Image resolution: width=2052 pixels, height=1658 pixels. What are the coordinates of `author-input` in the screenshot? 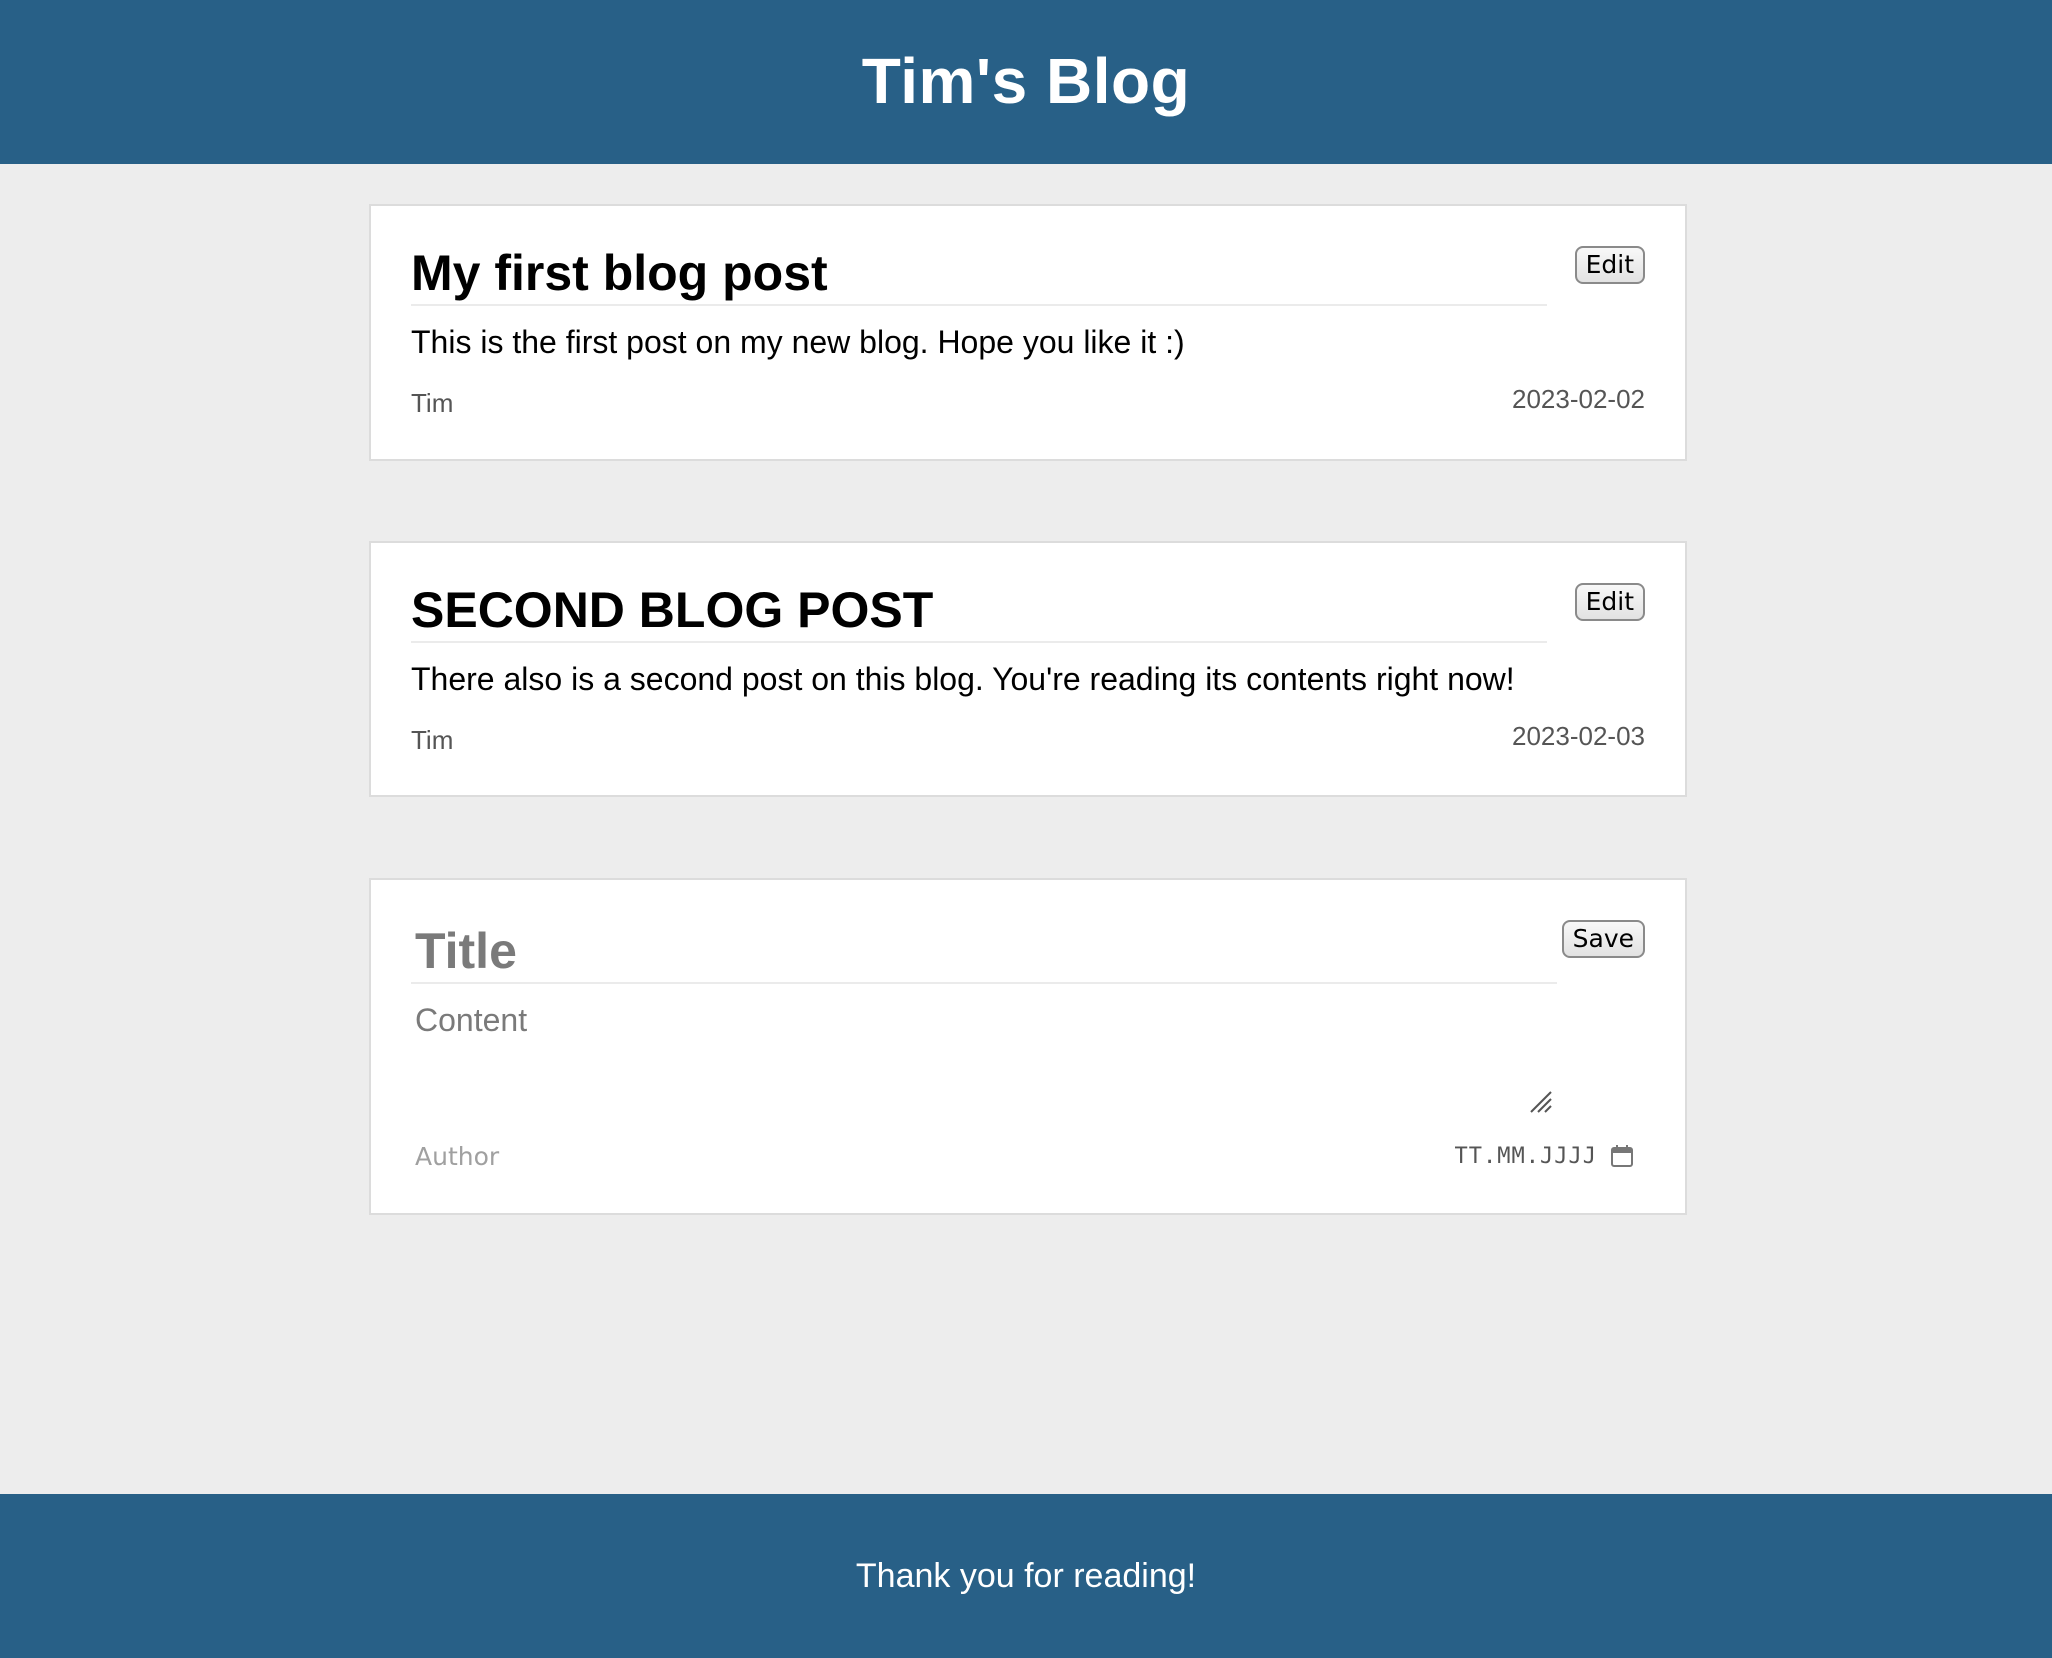 It's located at (611, 1156).